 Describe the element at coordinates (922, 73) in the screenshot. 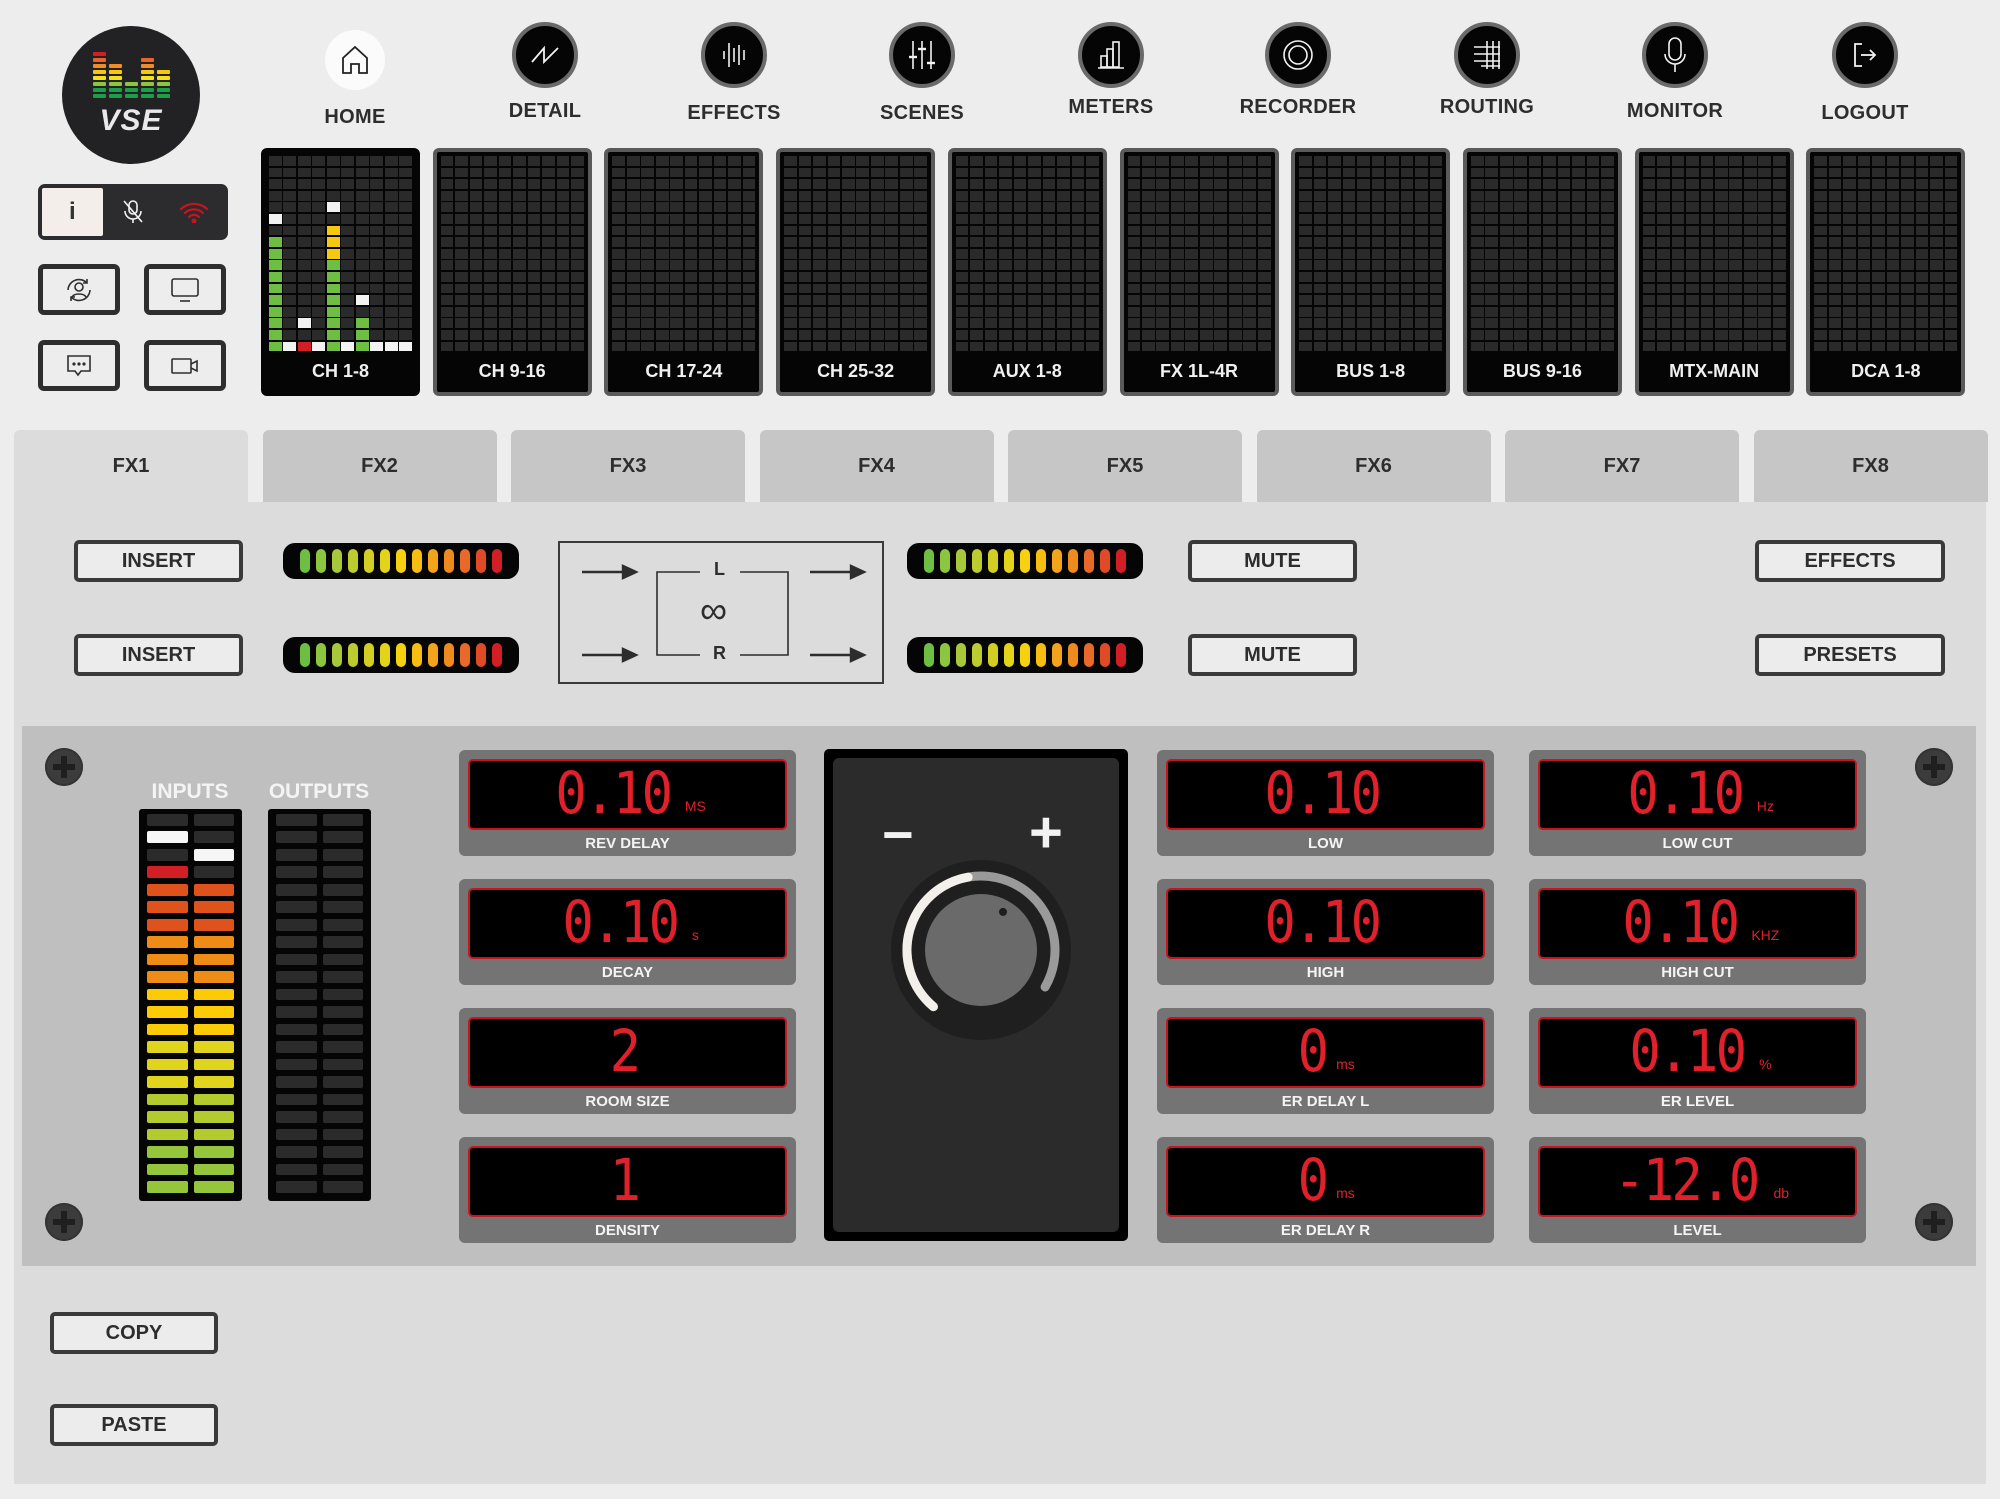

I see `nav-scenes: SCENES` at that location.